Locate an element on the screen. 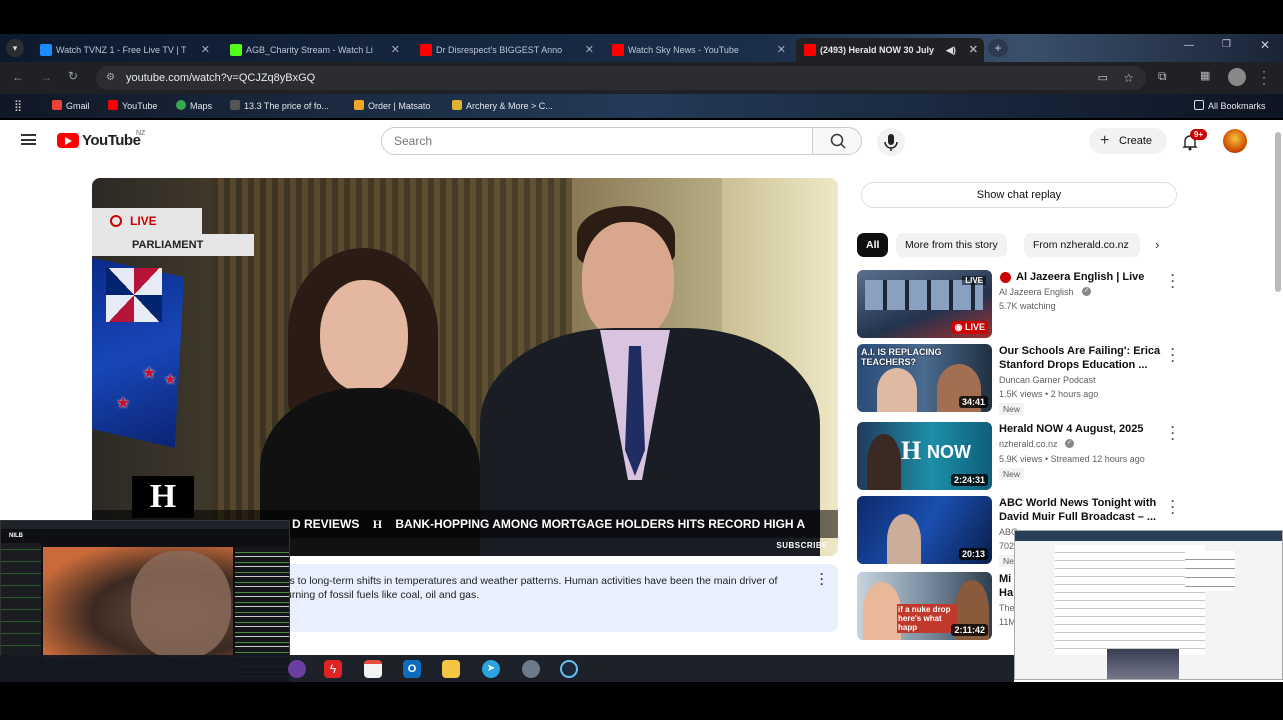 The width and height of the screenshot is (1283, 720). avatar is located at coordinates (1235, 141).